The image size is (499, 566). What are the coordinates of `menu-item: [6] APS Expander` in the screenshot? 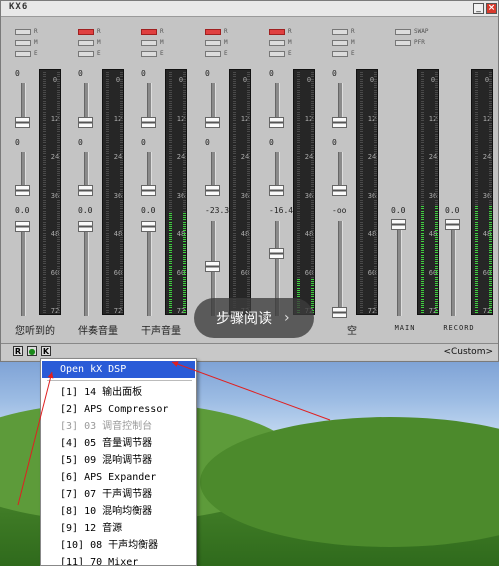 It's located at (118, 477).